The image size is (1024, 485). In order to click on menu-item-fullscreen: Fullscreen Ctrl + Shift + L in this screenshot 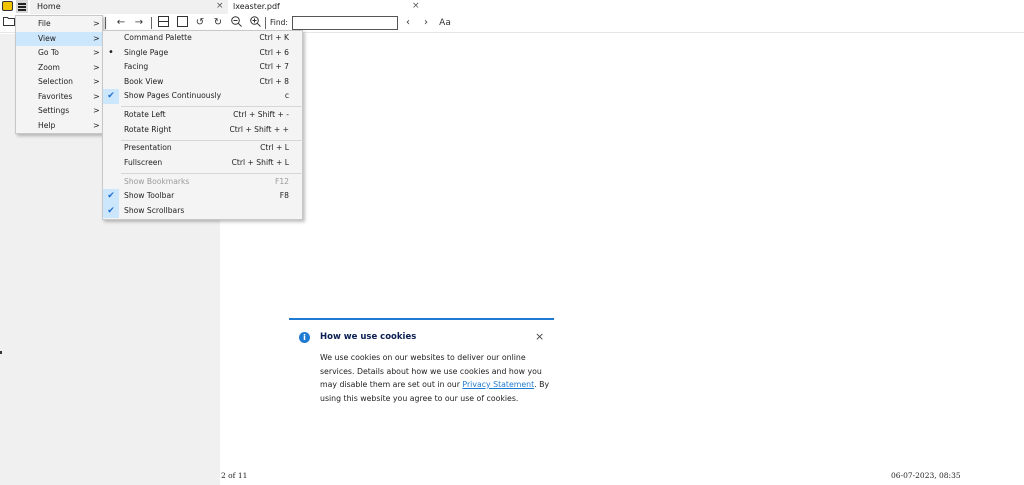, I will do `click(202, 163)`.